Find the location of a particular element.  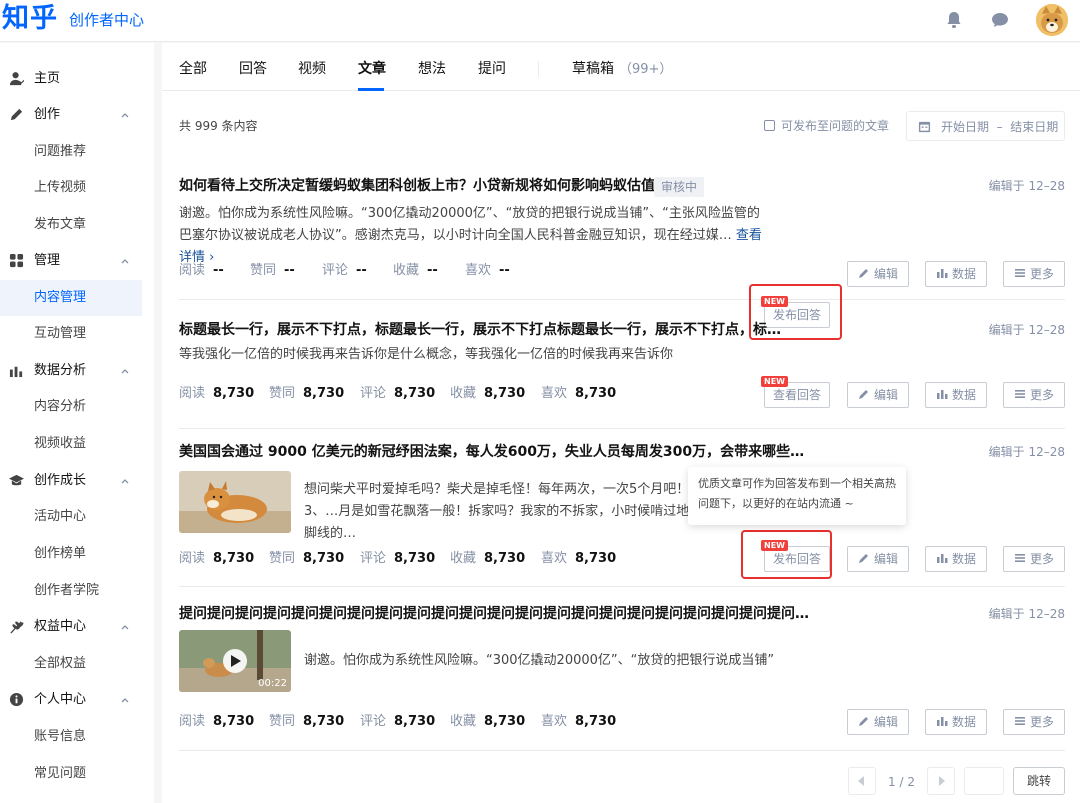

publishable-checkbox is located at coordinates (769, 125).